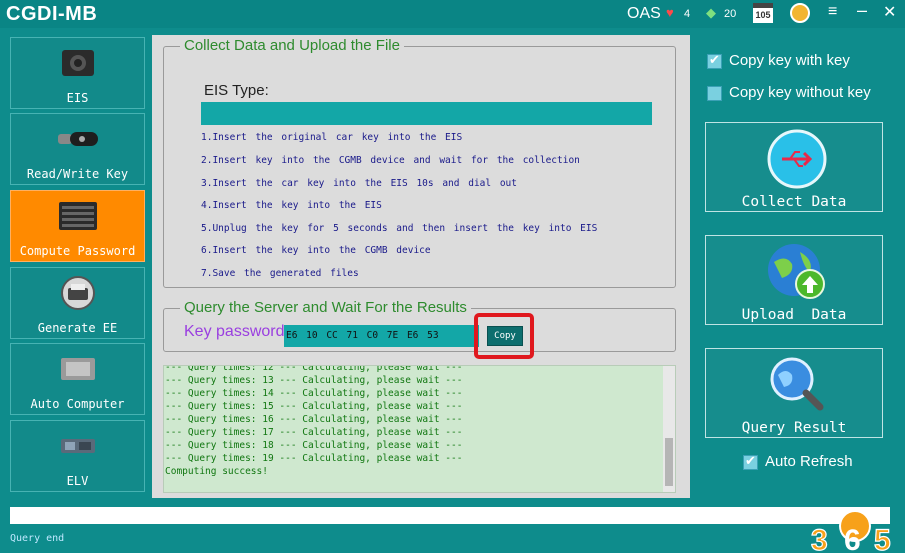 This screenshot has width=905, height=553. Describe the element at coordinates (819, 538) in the screenshot. I see `svg-text: 3` at that location.